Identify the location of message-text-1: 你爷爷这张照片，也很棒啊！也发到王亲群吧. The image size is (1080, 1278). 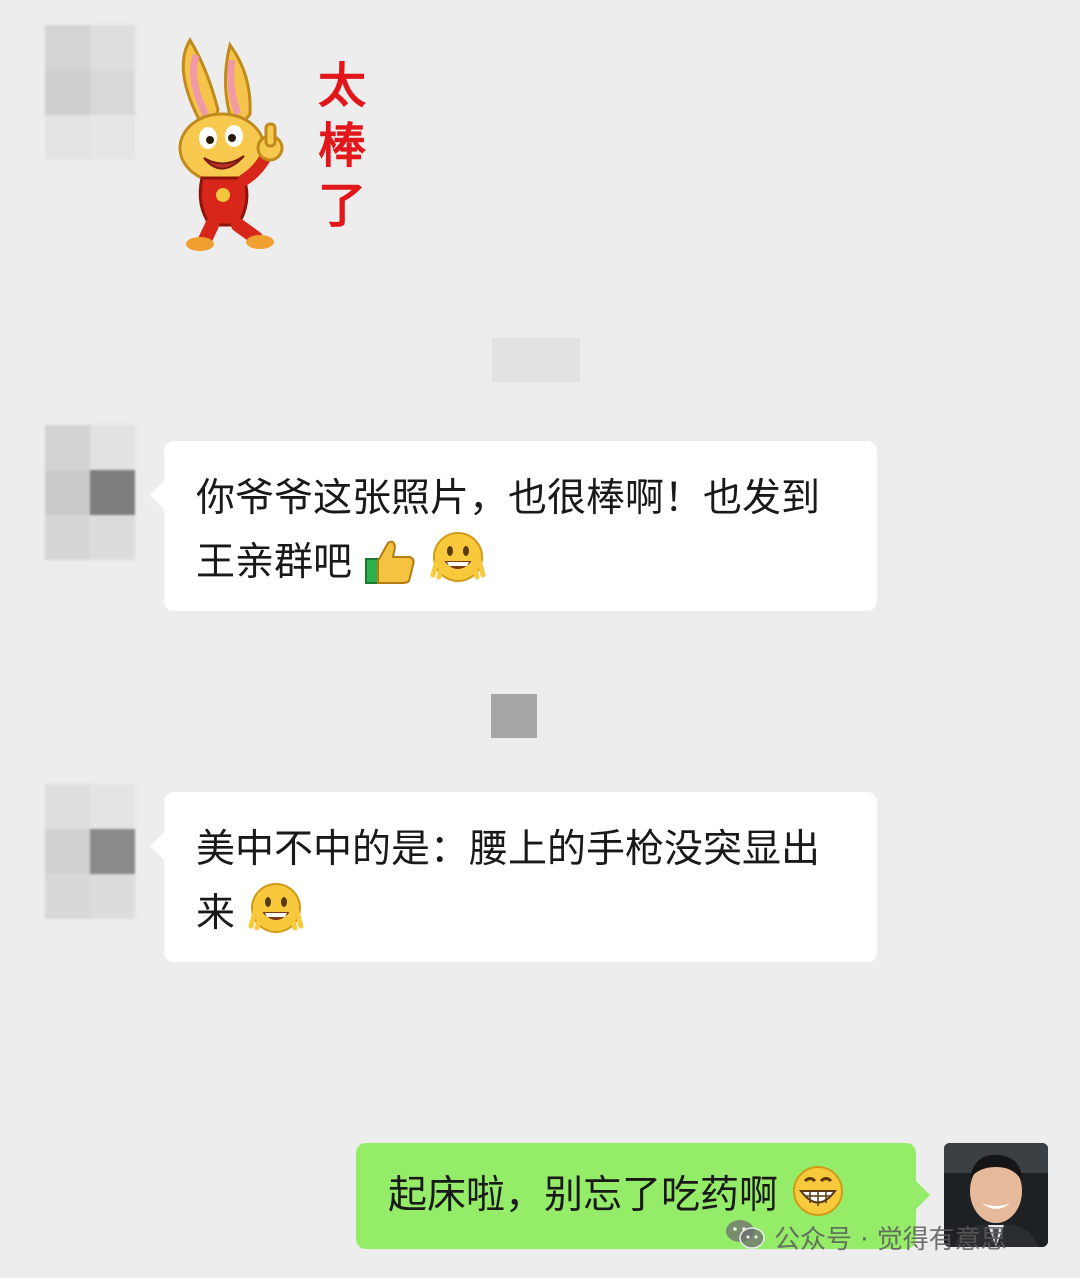
(508, 530).